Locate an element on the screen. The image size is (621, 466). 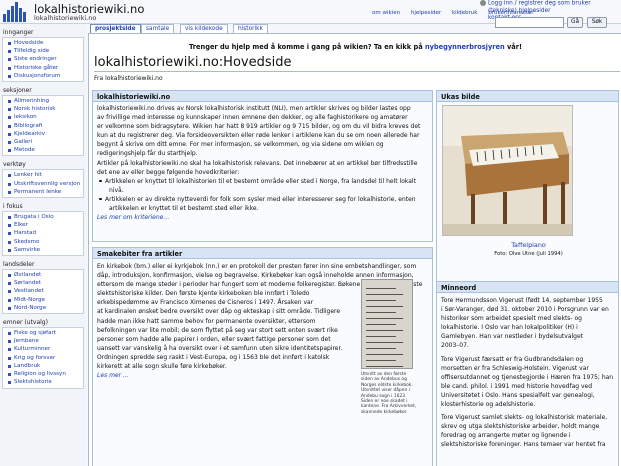
sidebar-item: Landbruk is located at coordinates (43, 366).